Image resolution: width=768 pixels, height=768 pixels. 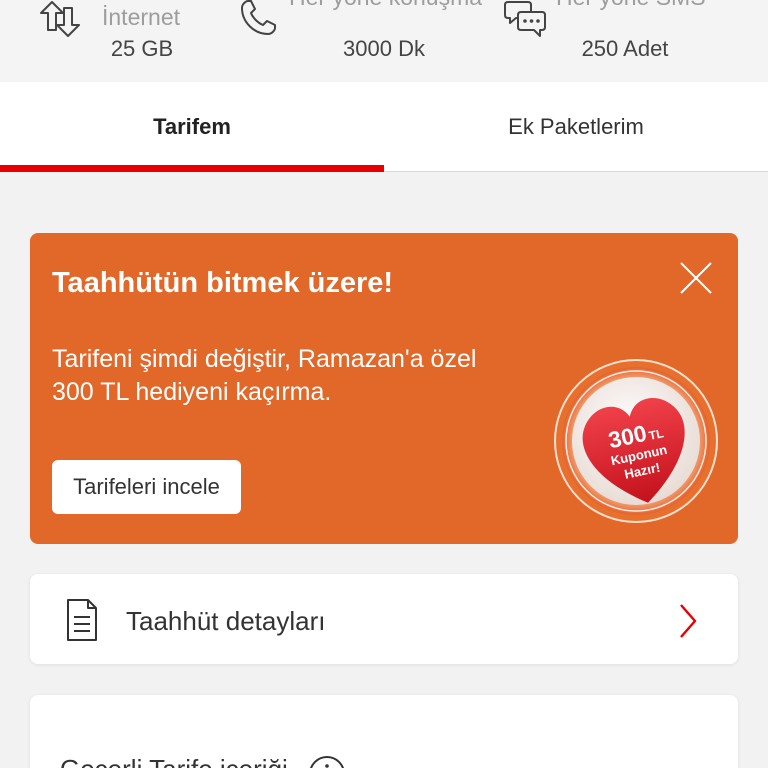 I want to click on close-icon, so click(x=696, y=278).